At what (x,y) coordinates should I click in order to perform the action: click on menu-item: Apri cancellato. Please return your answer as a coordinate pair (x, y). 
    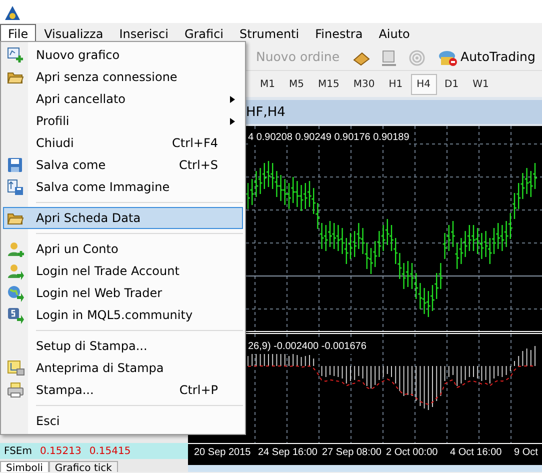
    Looking at the image, I should click on (123, 99).